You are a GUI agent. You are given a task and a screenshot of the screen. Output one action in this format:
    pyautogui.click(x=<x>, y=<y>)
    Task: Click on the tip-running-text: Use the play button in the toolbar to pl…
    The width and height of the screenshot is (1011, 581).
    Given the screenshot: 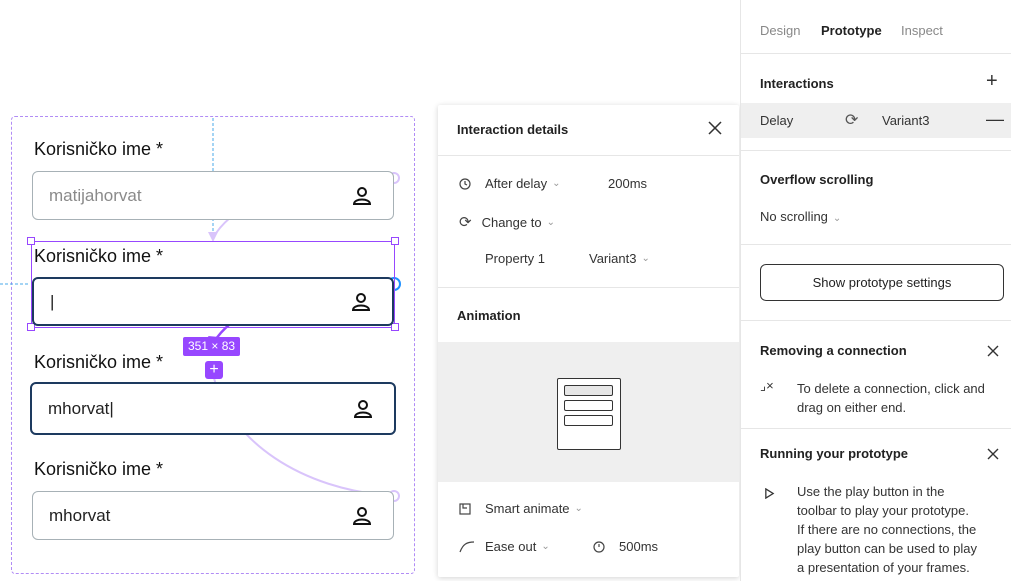 What is the action you would take?
    pyautogui.click(x=899, y=529)
    